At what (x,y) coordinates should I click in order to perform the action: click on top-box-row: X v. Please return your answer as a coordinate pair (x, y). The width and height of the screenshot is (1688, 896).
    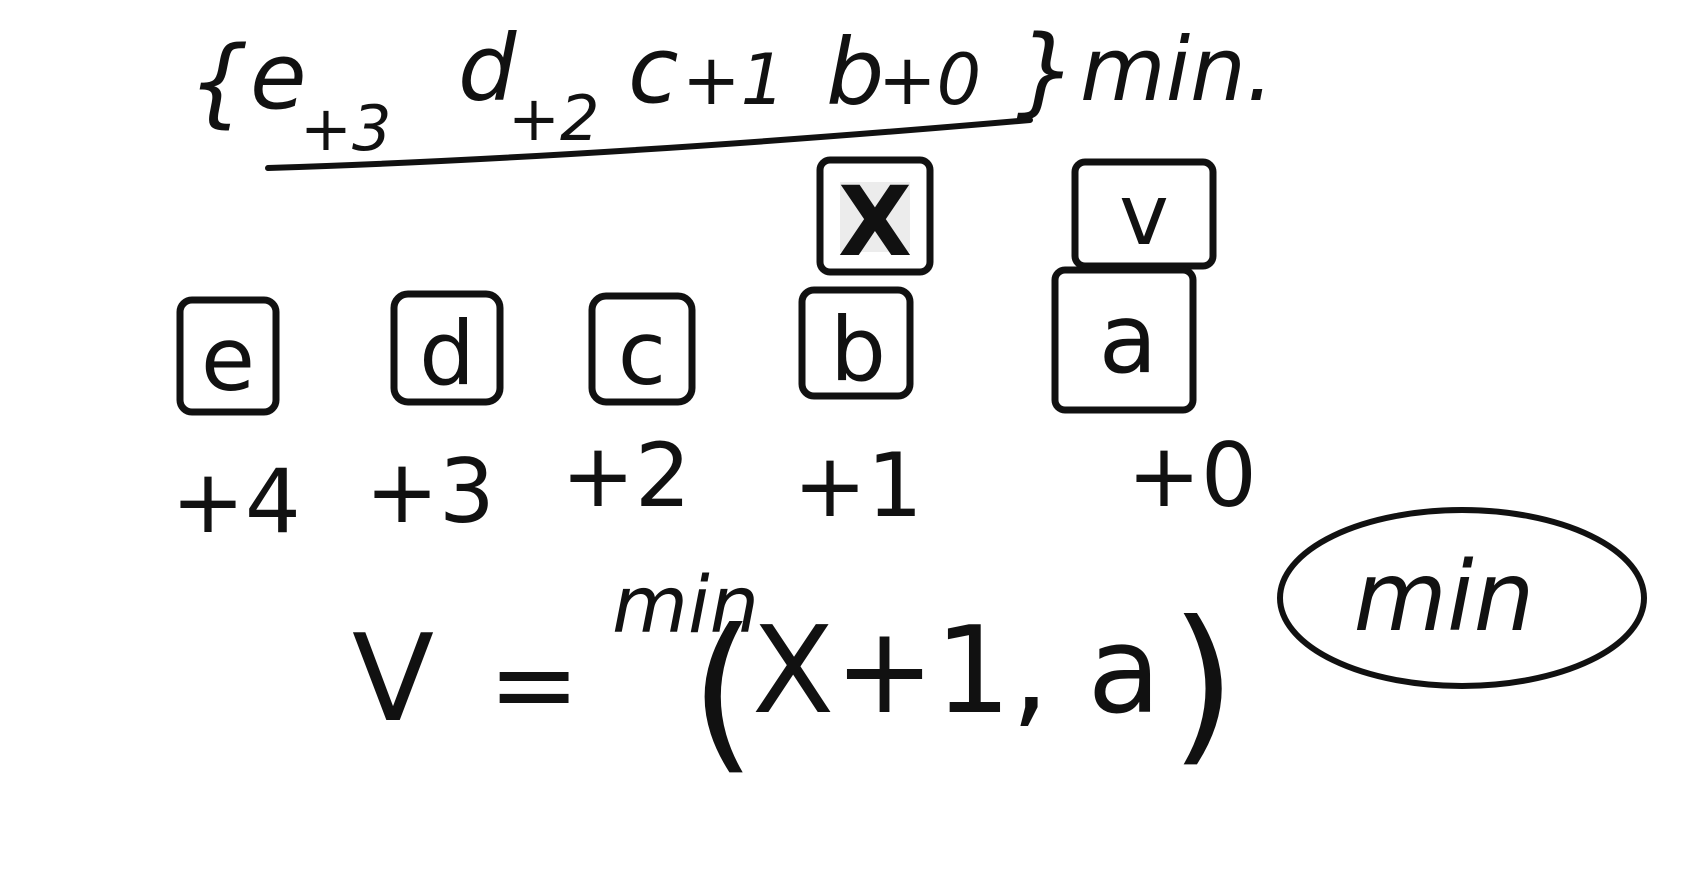
    Looking at the image, I should click on (1016, 217).